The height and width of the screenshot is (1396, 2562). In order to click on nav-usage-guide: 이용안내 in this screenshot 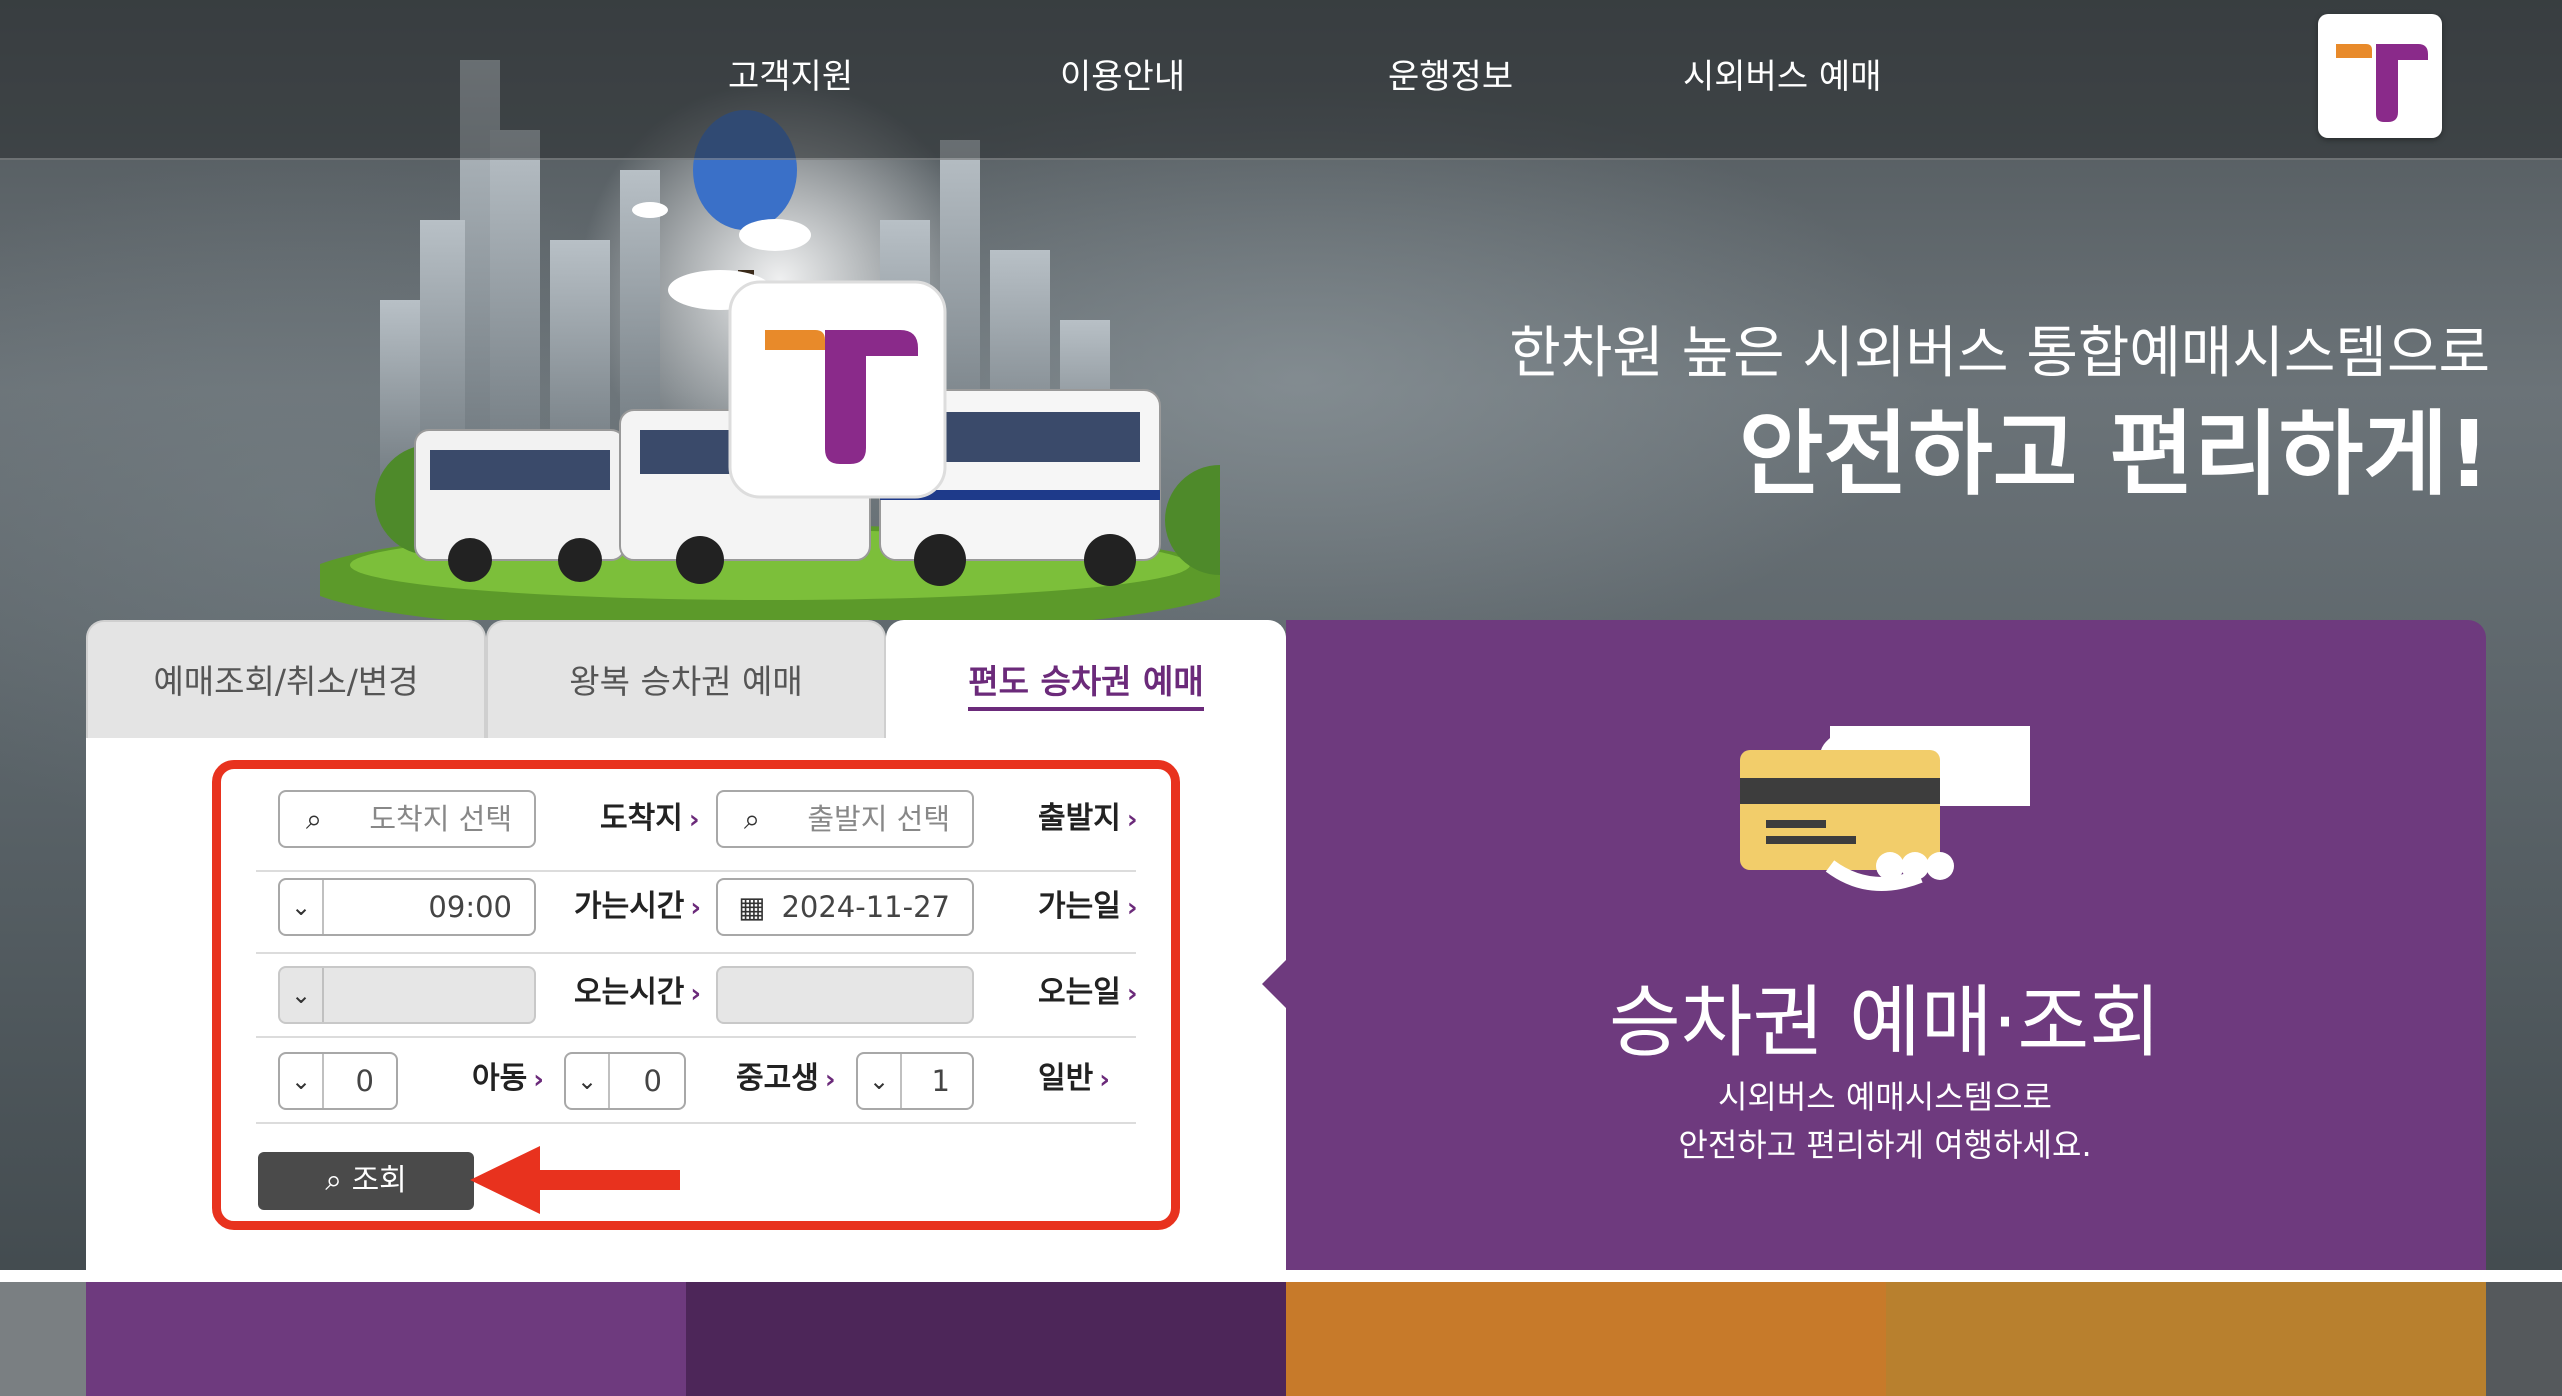, I will do `click(1122, 77)`.